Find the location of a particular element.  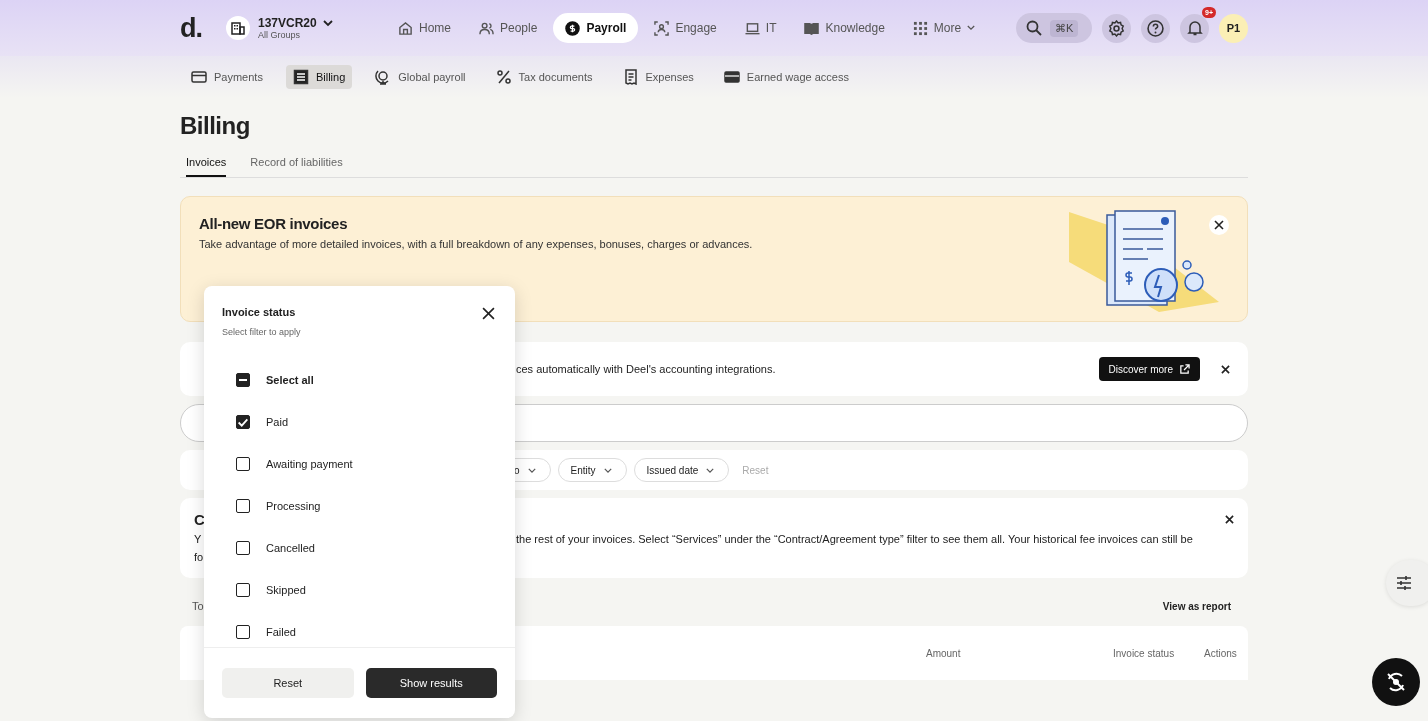

sync-off-icon is located at coordinates (1396, 682).